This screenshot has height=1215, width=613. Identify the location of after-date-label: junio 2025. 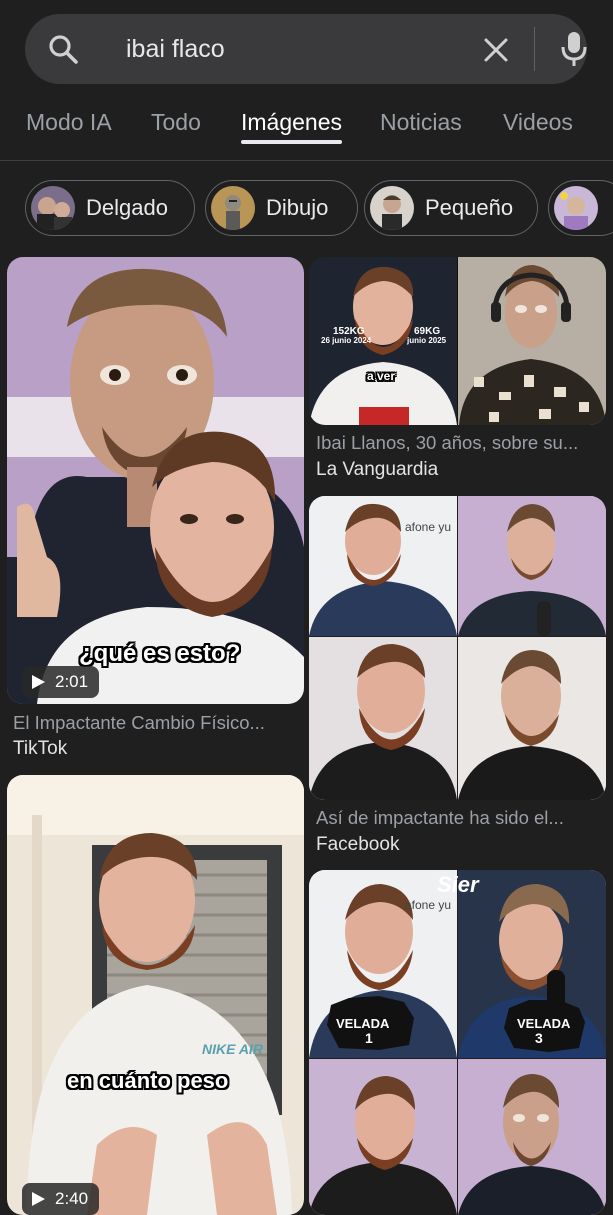
(427, 340).